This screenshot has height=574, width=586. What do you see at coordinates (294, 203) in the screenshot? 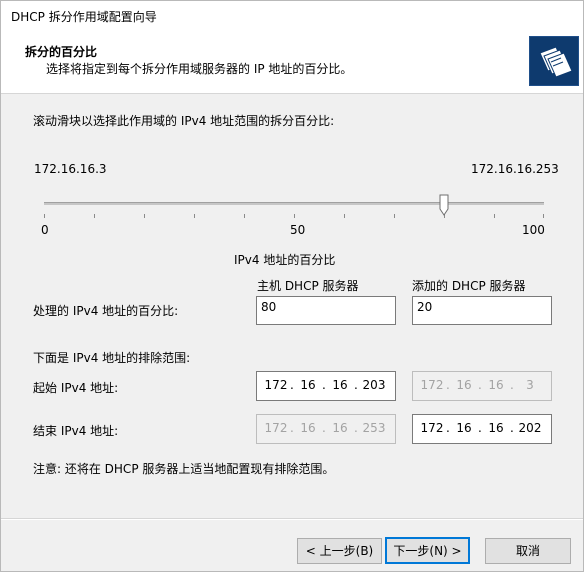
I see `split-slider-track` at bounding box center [294, 203].